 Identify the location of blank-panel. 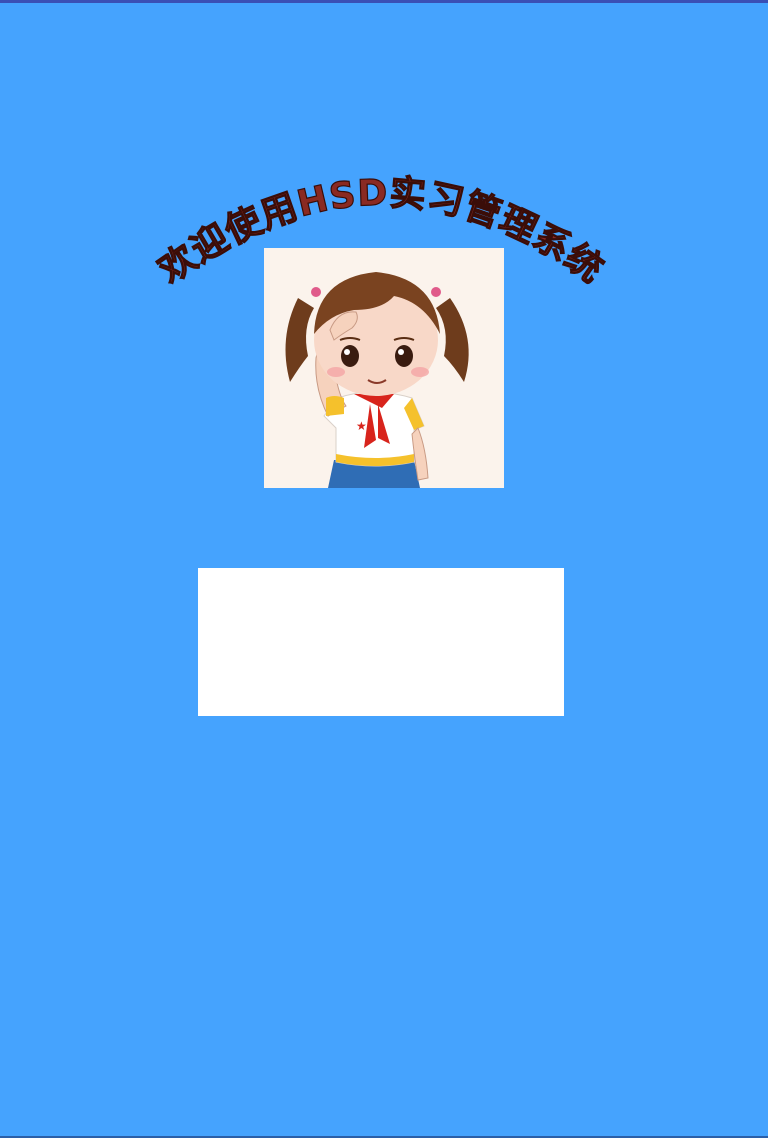
(381, 642).